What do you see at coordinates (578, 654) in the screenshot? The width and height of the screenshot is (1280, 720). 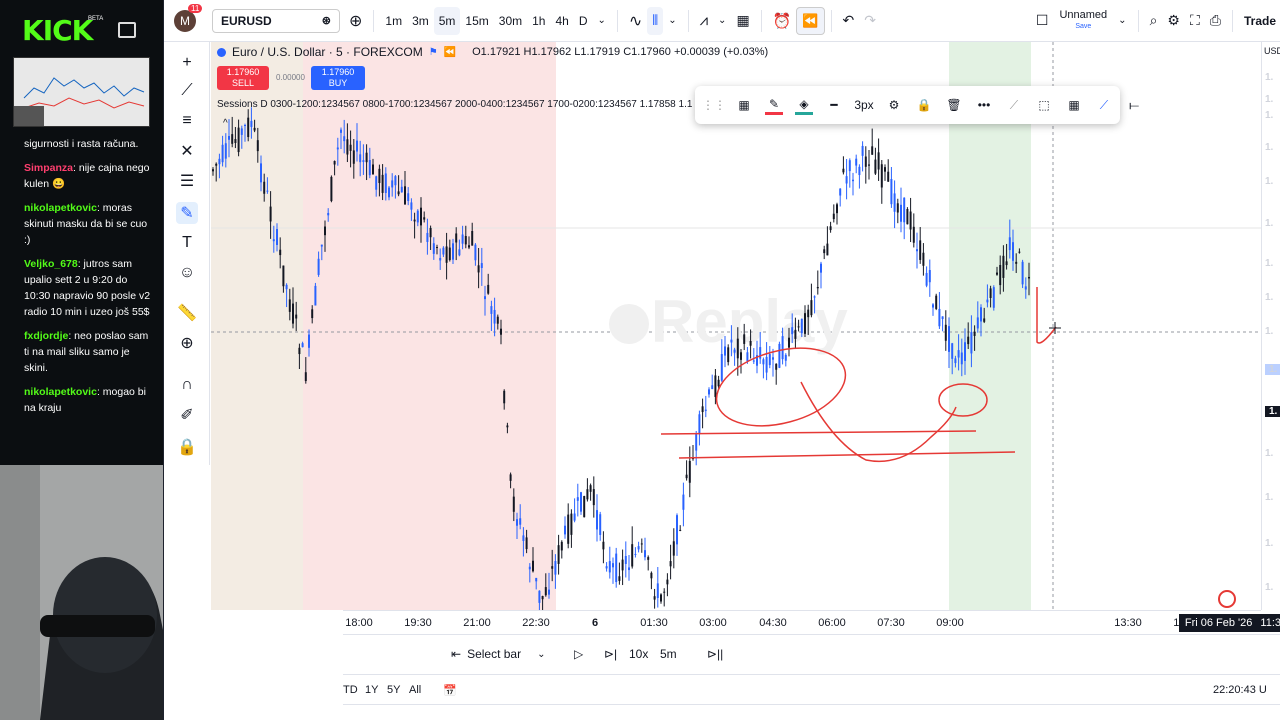 I see `play-icon: ▷` at bounding box center [578, 654].